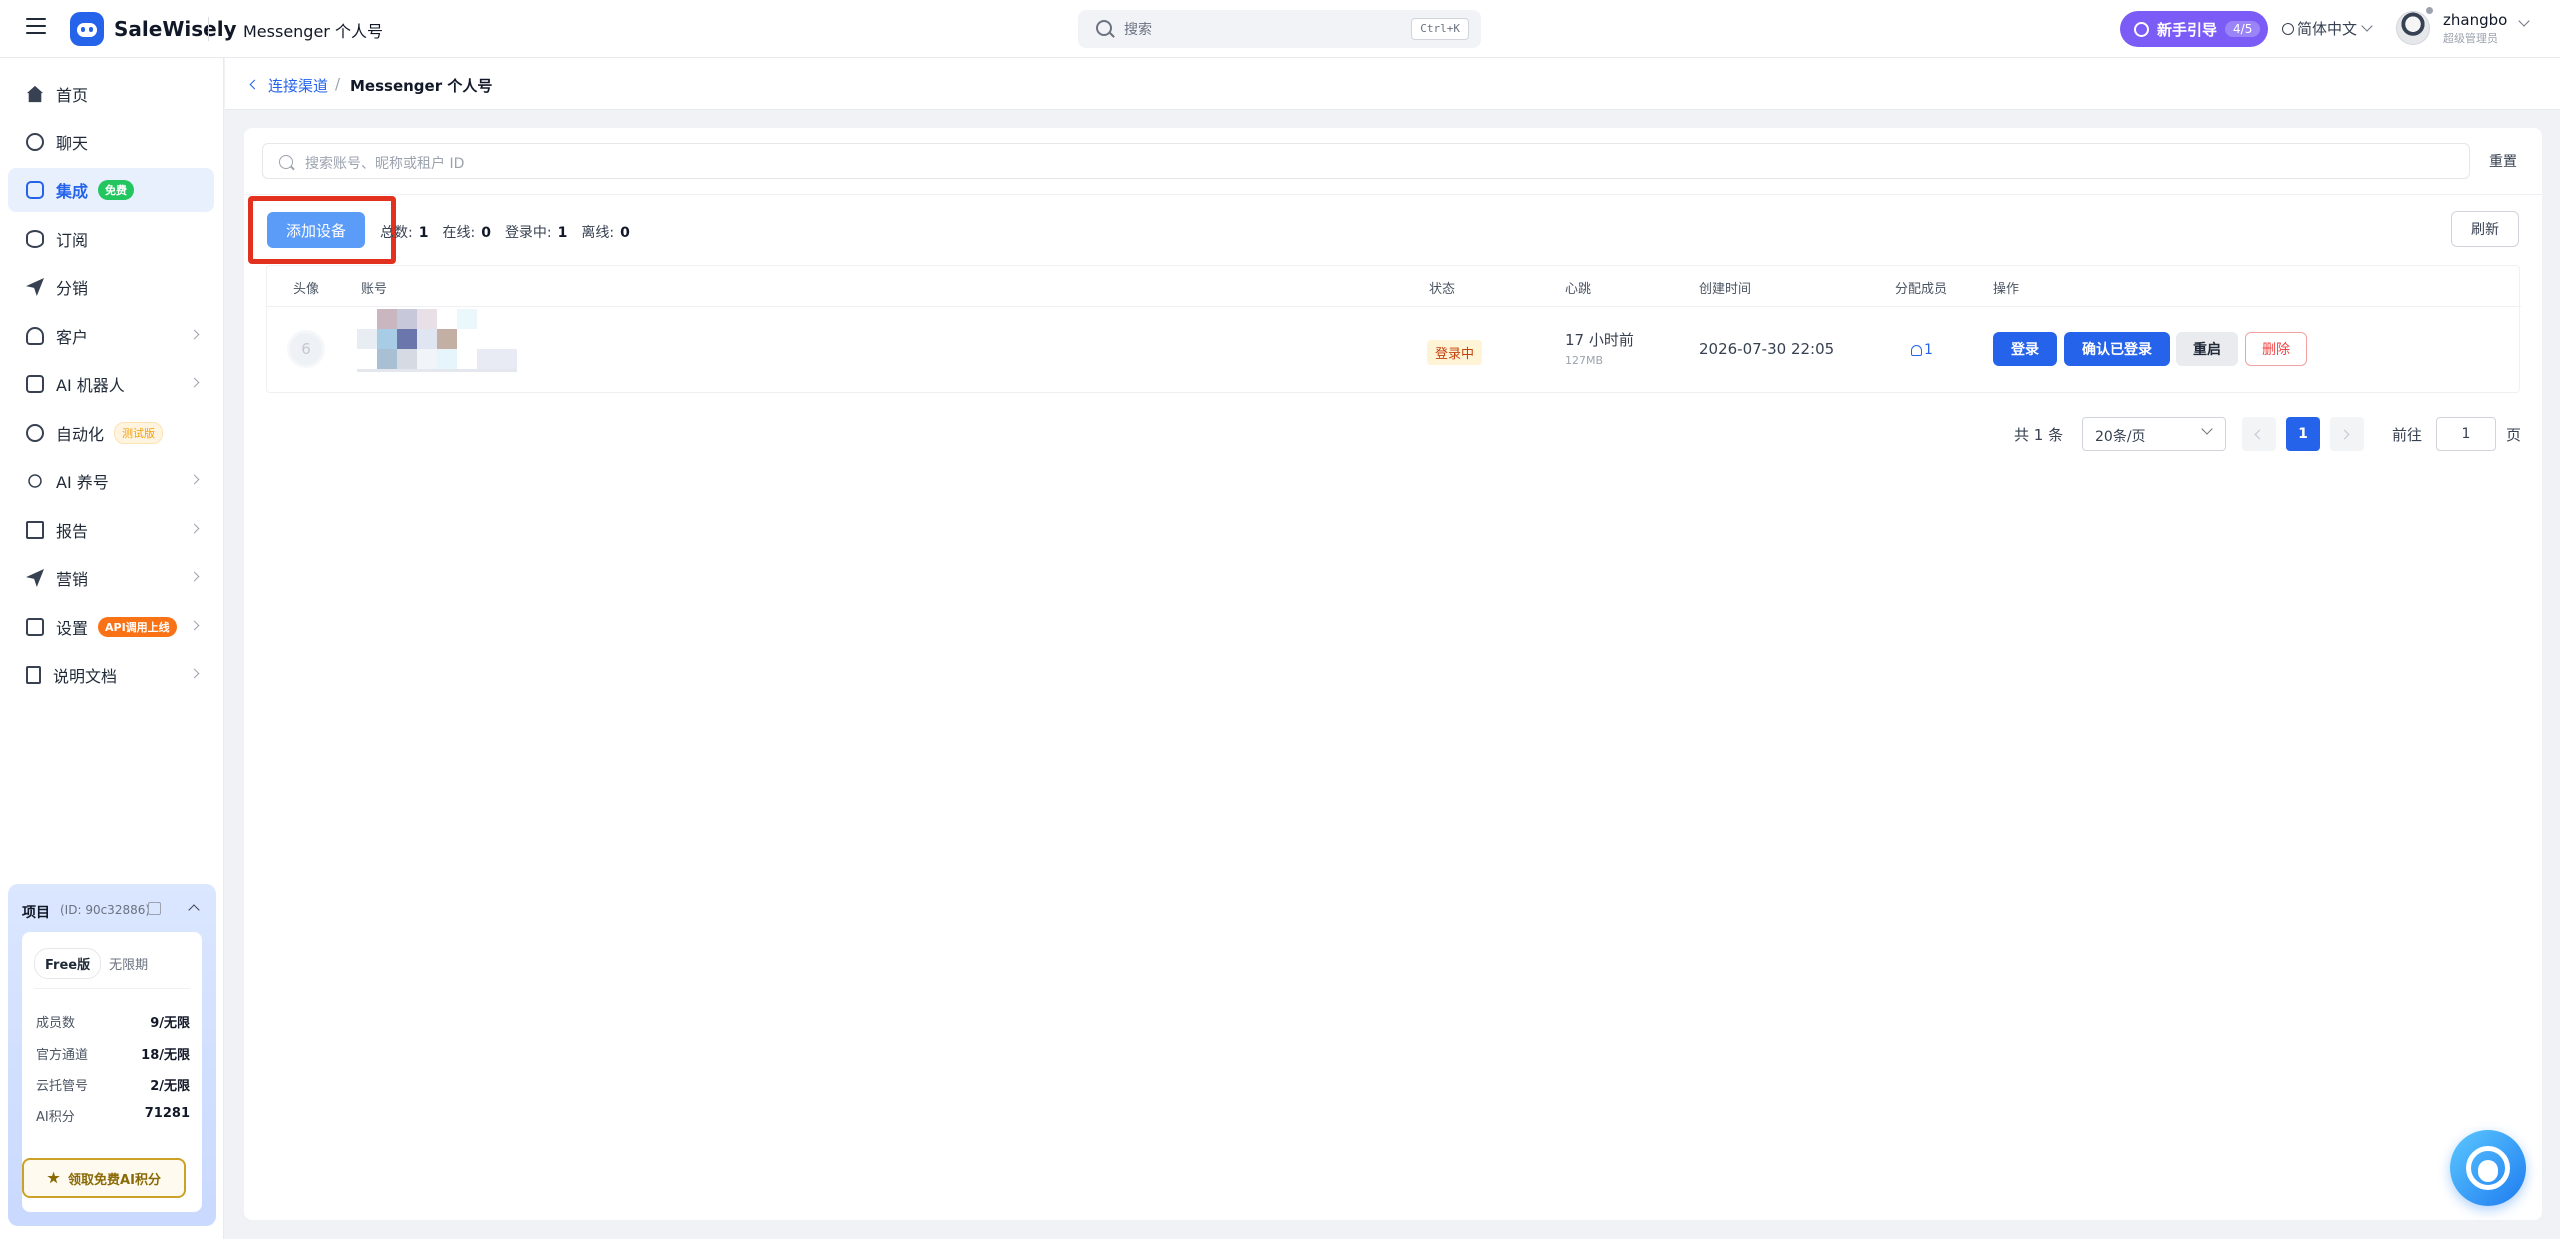 This screenshot has height=1239, width=2560. What do you see at coordinates (90, 385) in the screenshot?
I see `sidebar-item-label: AI 机器人` at bounding box center [90, 385].